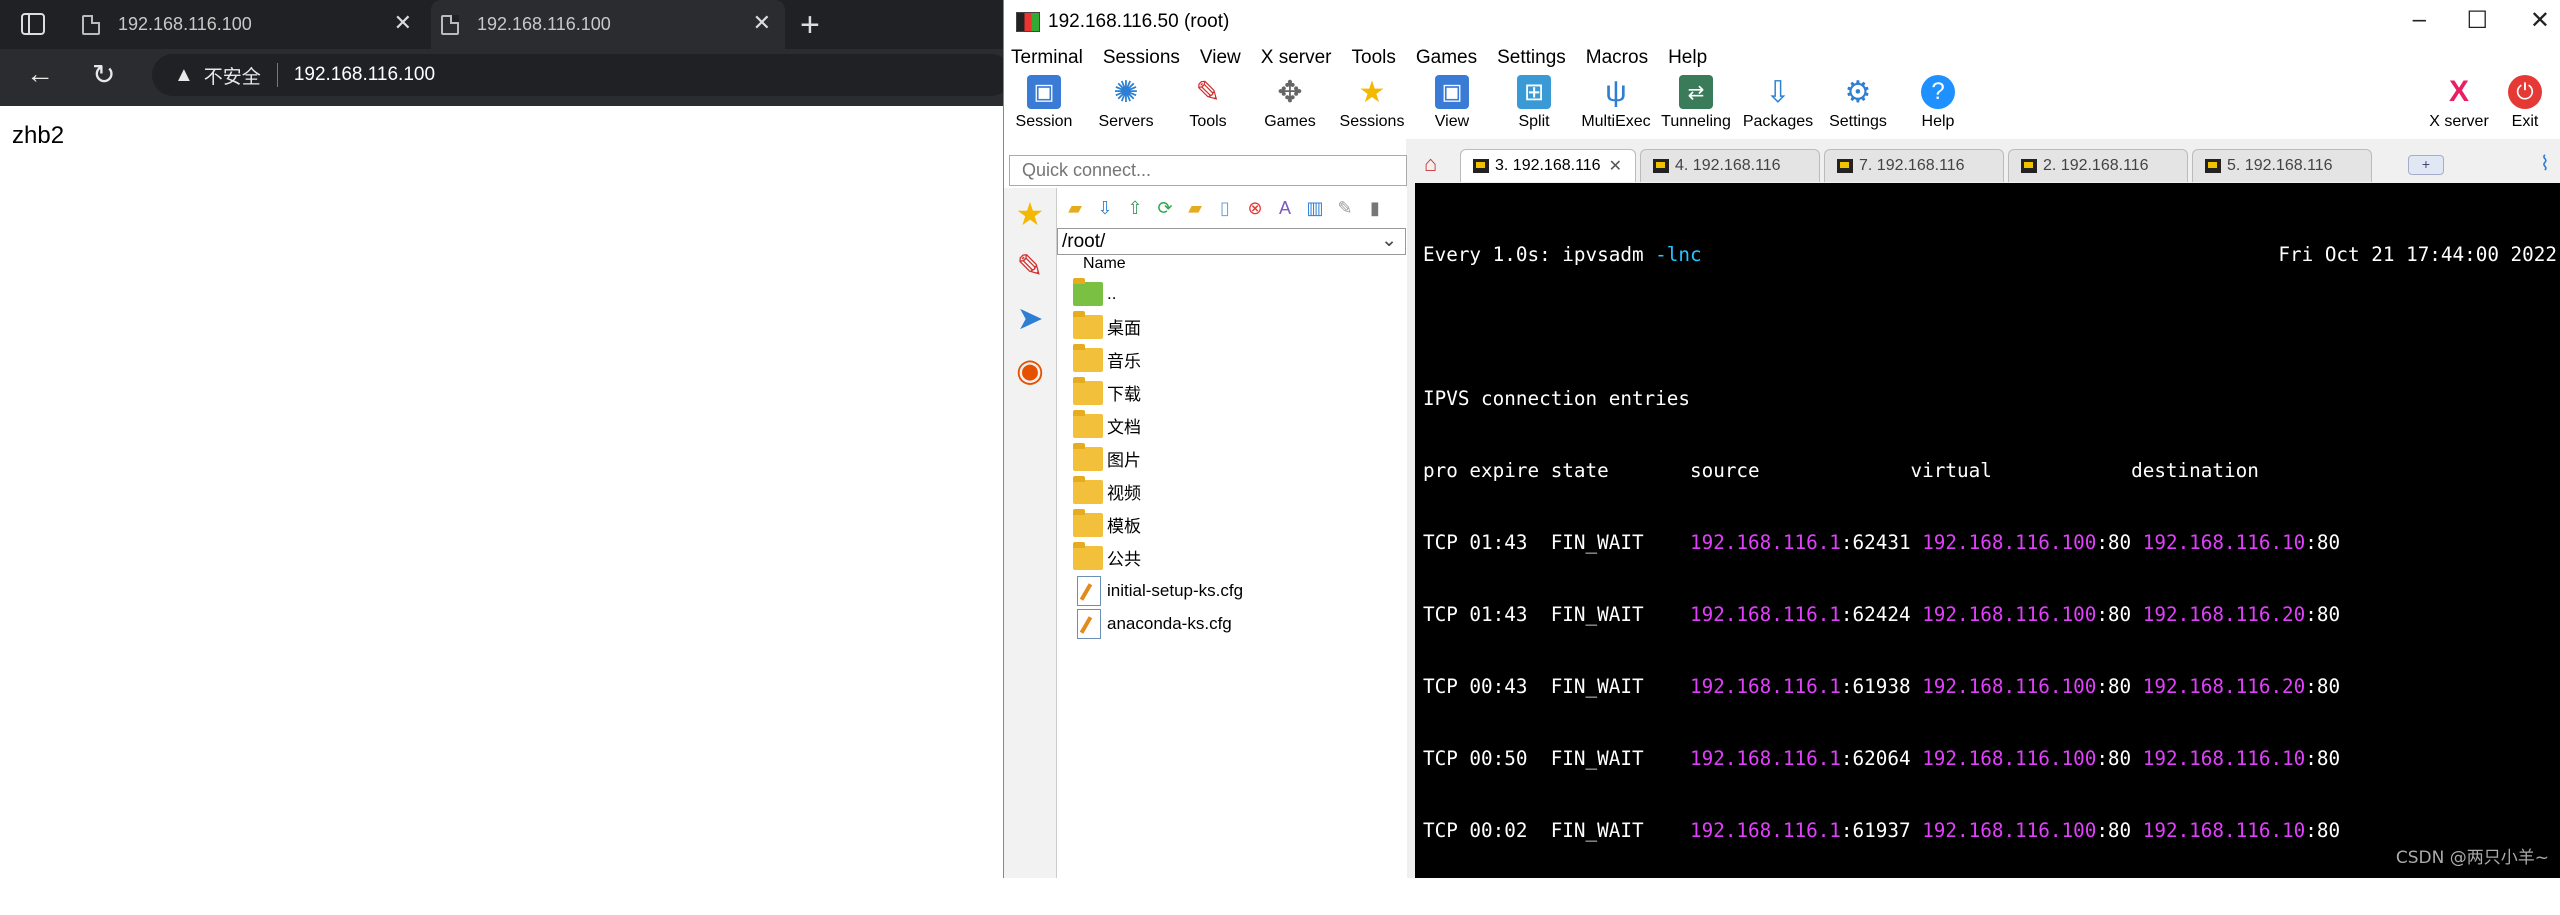 This screenshot has height=915, width=2560. Describe the element at coordinates (1232, 458) in the screenshot. I see `file-item: 图片` at that location.